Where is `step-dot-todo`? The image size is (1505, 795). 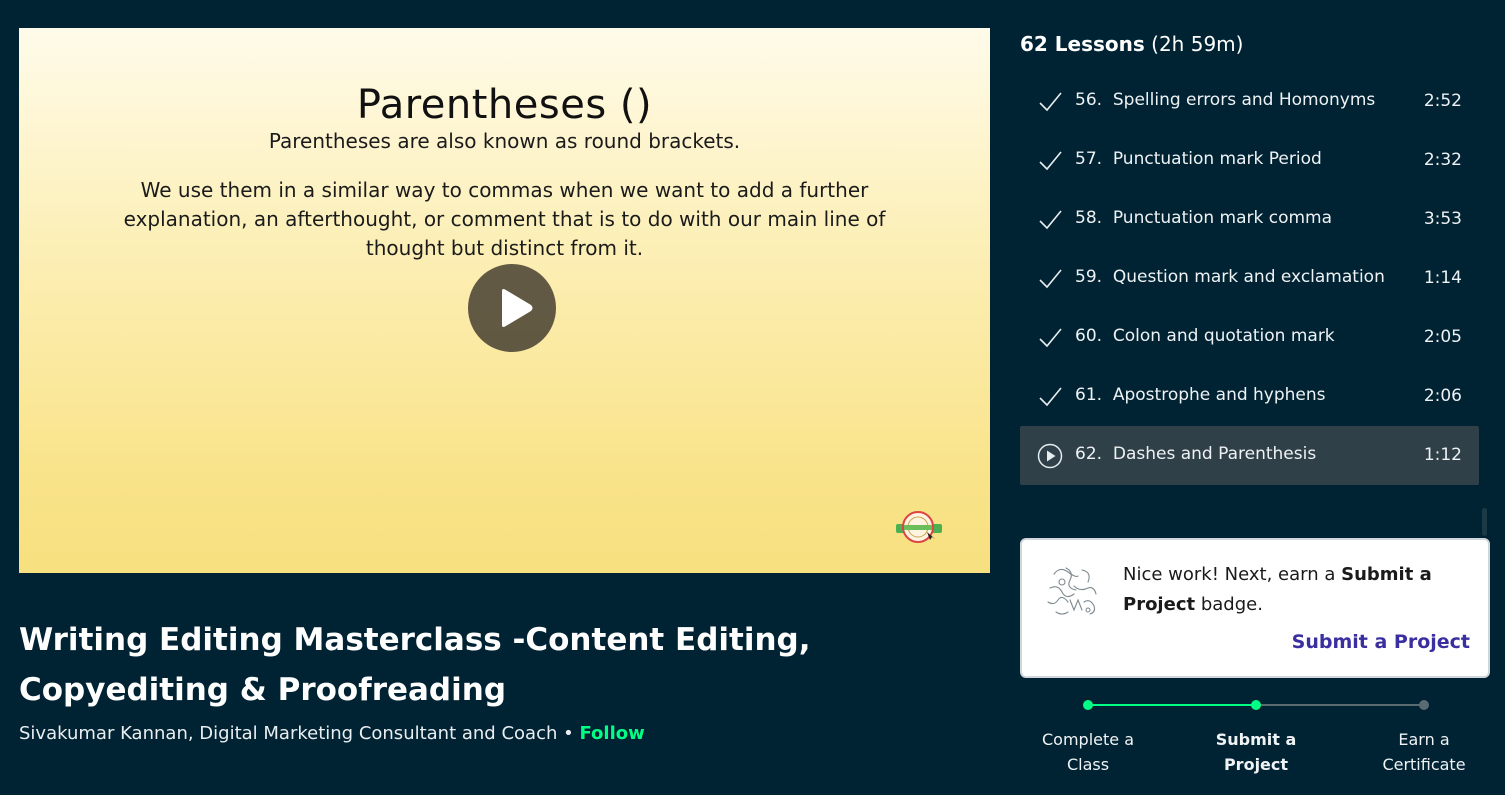 step-dot-todo is located at coordinates (1424, 705).